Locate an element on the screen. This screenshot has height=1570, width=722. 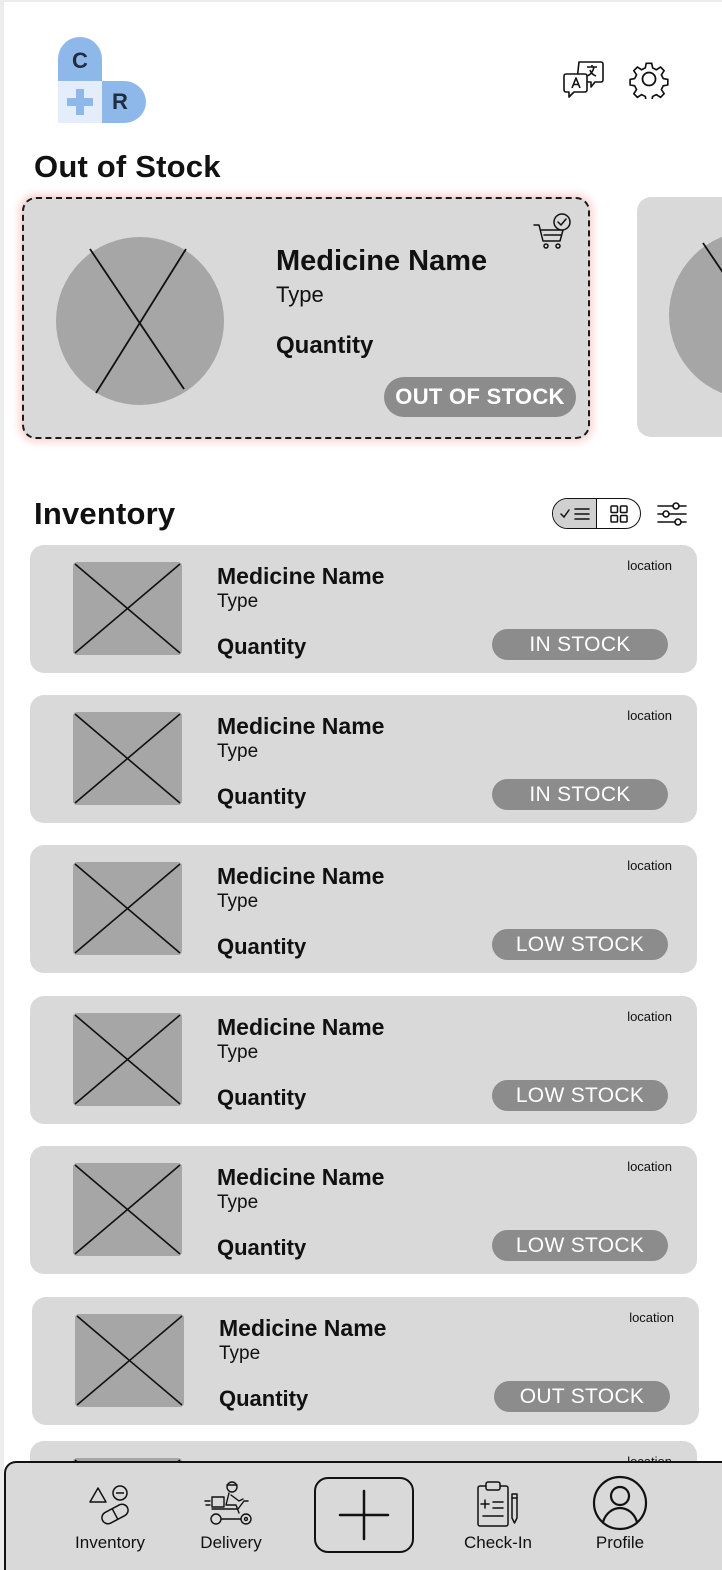
check-list-icon is located at coordinates (574, 513).